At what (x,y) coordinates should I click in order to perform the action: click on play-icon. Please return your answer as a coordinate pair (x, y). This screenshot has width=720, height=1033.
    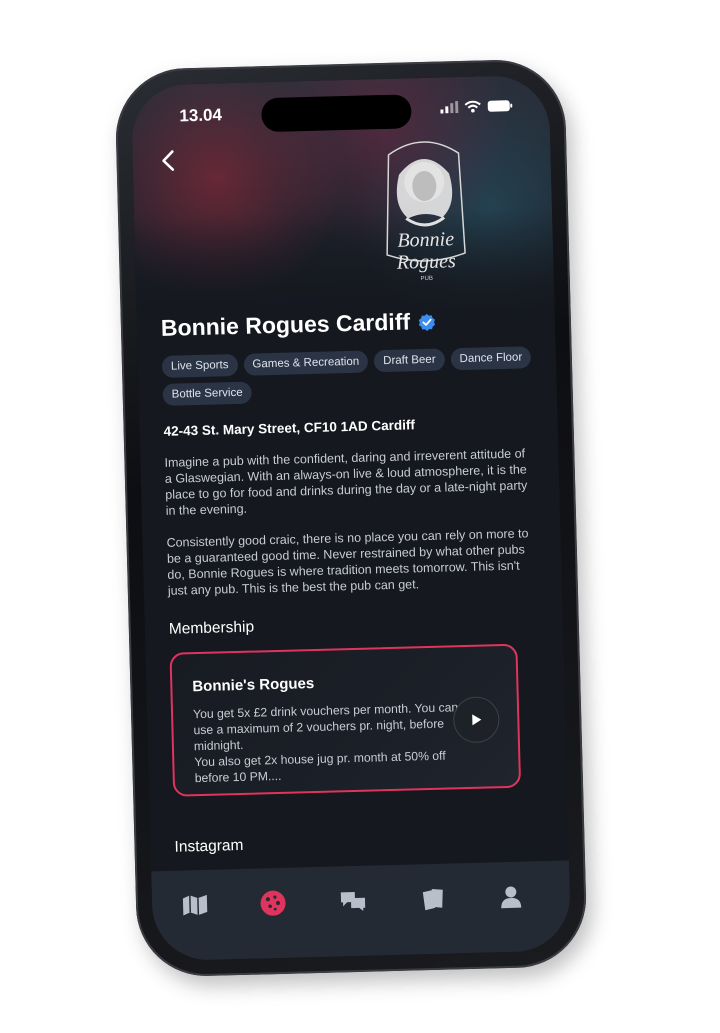
    Looking at the image, I should click on (477, 720).